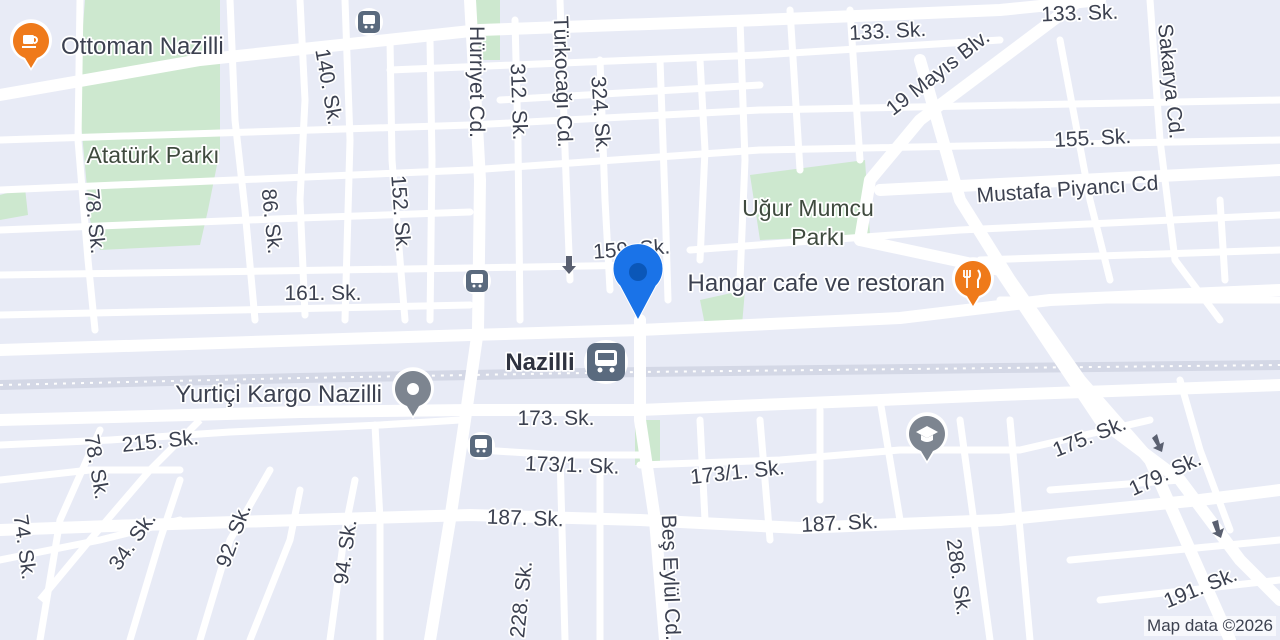 This screenshot has width=1280, height=640. What do you see at coordinates (670, 577) in the screenshot?
I see `street-label-bes-eylul: Beş Eylül Cd.` at bounding box center [670, 577].